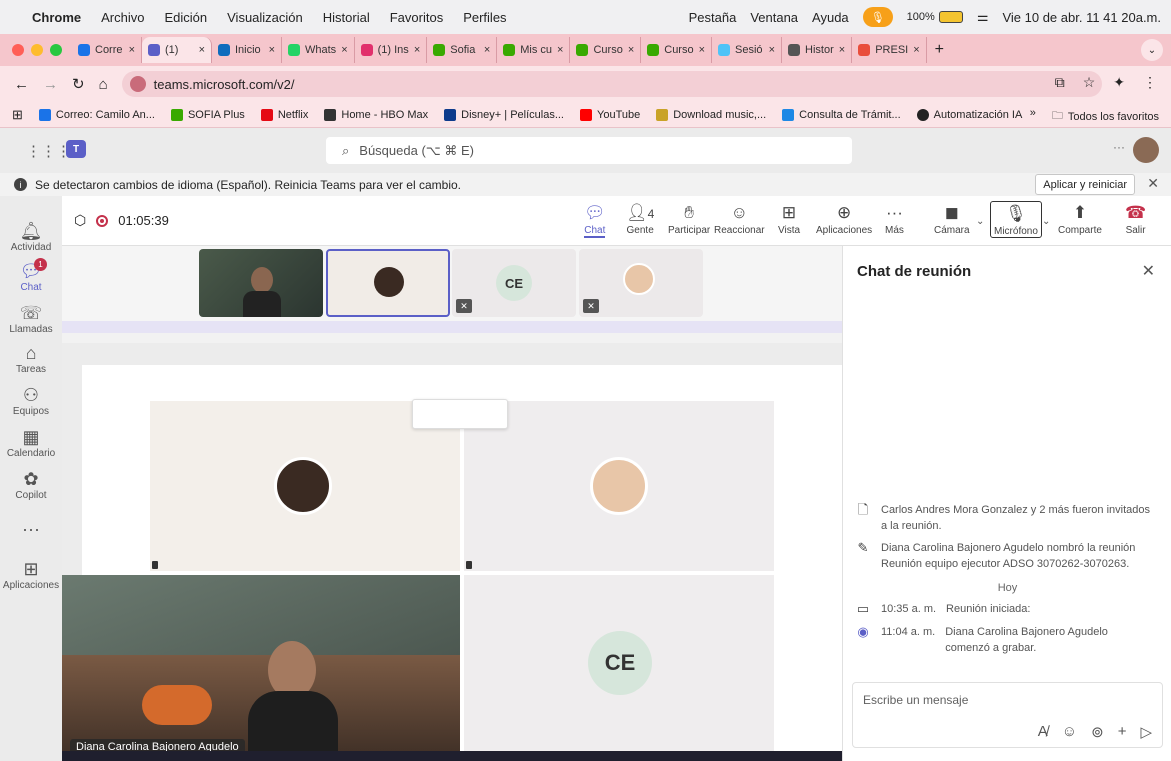  What do you see at coordinates (462, 50) in the screenshot?
I see `browser-tab: Sofia ×` at bounding box center [462, 50].